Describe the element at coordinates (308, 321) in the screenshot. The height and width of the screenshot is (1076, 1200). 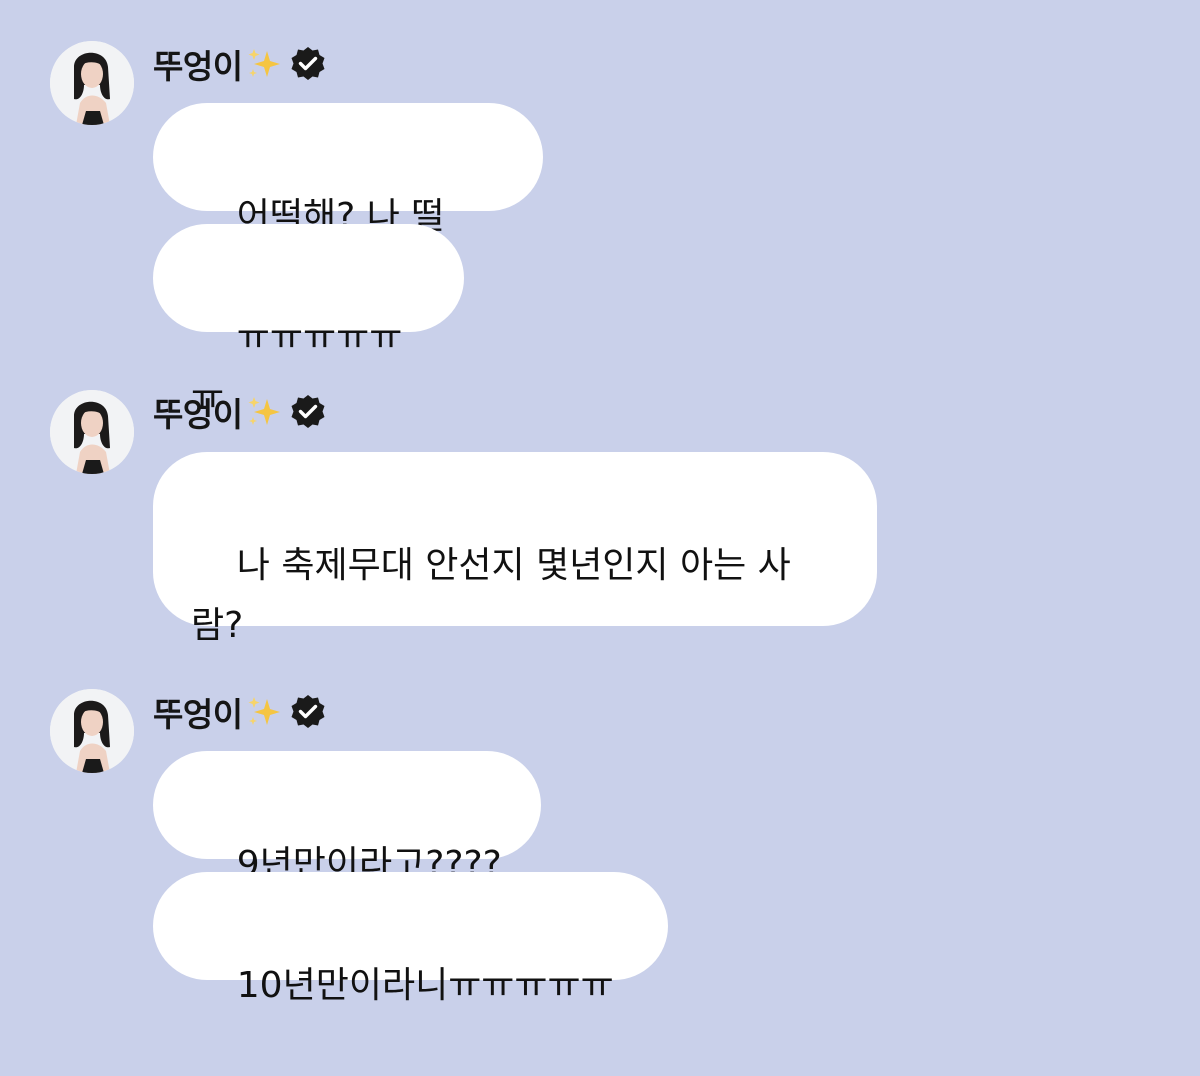
I see `message-bubble: ㅠㅠㅠㅠㅠㅠ` at that location.